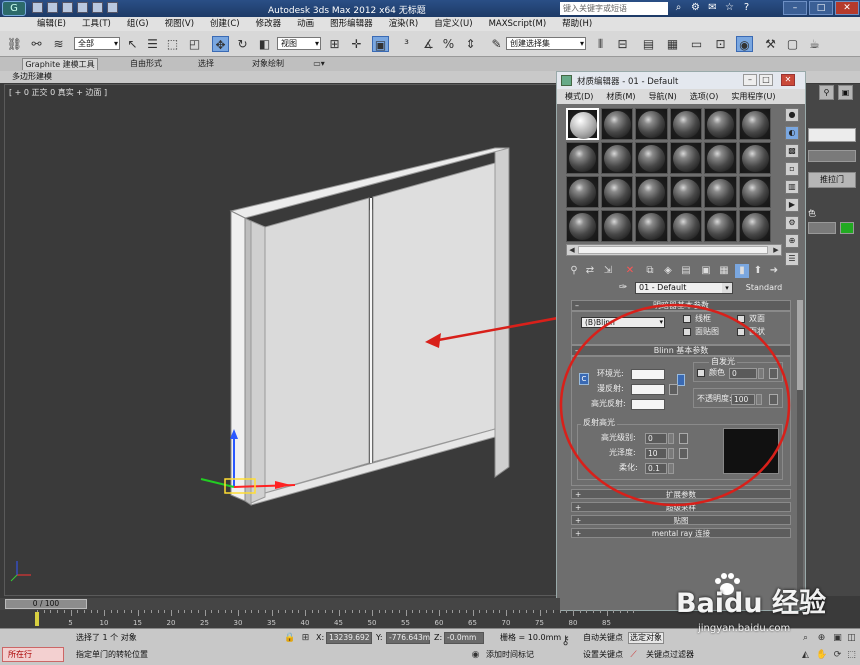 The height and width of the screenshot is (665, 860). What do you see at coordinates (380, 44) in the screenshot?
I see `keyboard-shortcut-icon: ▣` at bounding box center [380, 44].